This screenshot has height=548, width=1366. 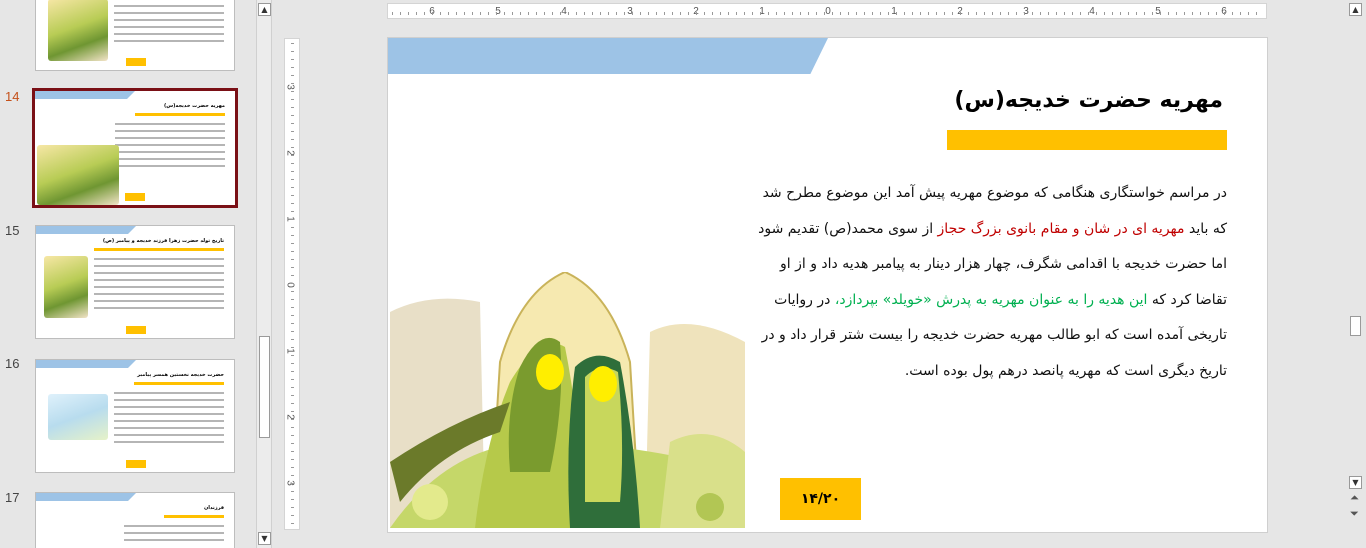 I want to click on slide-title: مهریه حضرت خدیجه(س), so click(x=1088, y=100).